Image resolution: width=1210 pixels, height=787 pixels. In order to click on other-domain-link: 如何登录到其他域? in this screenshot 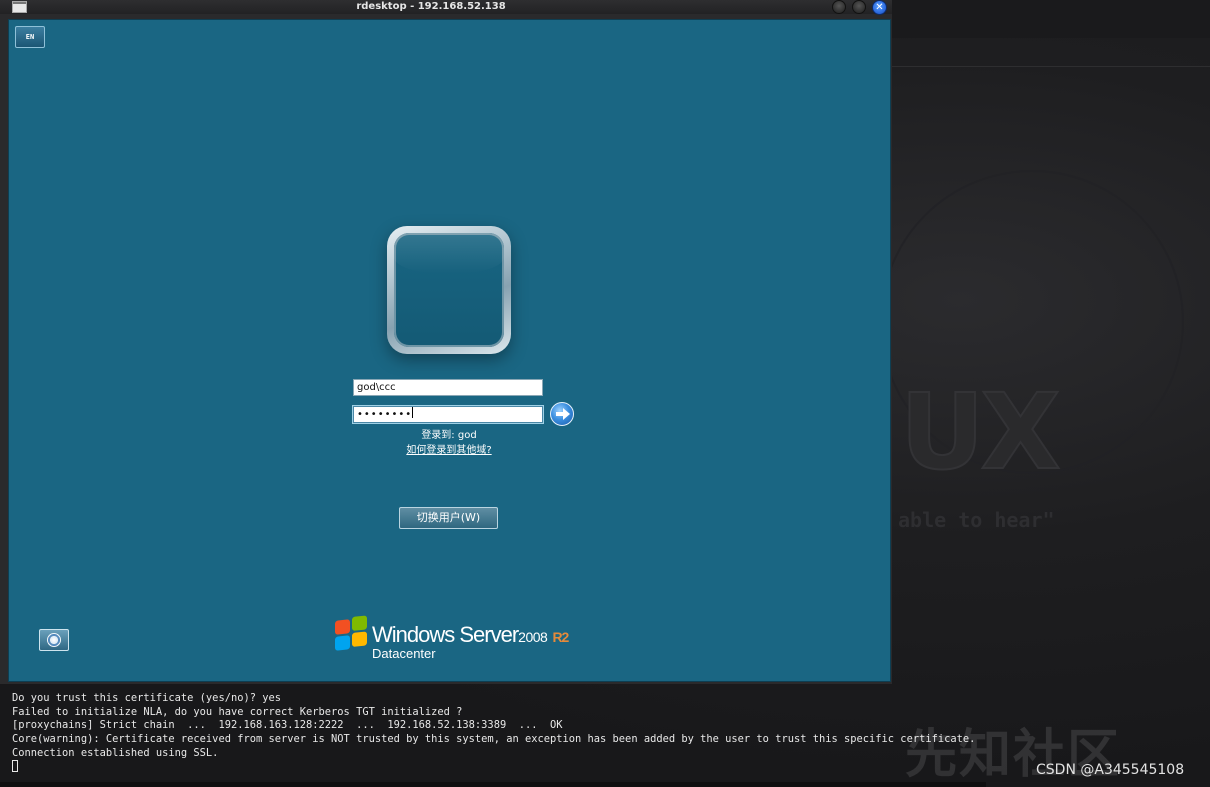, I will do `click(449, 450)`.